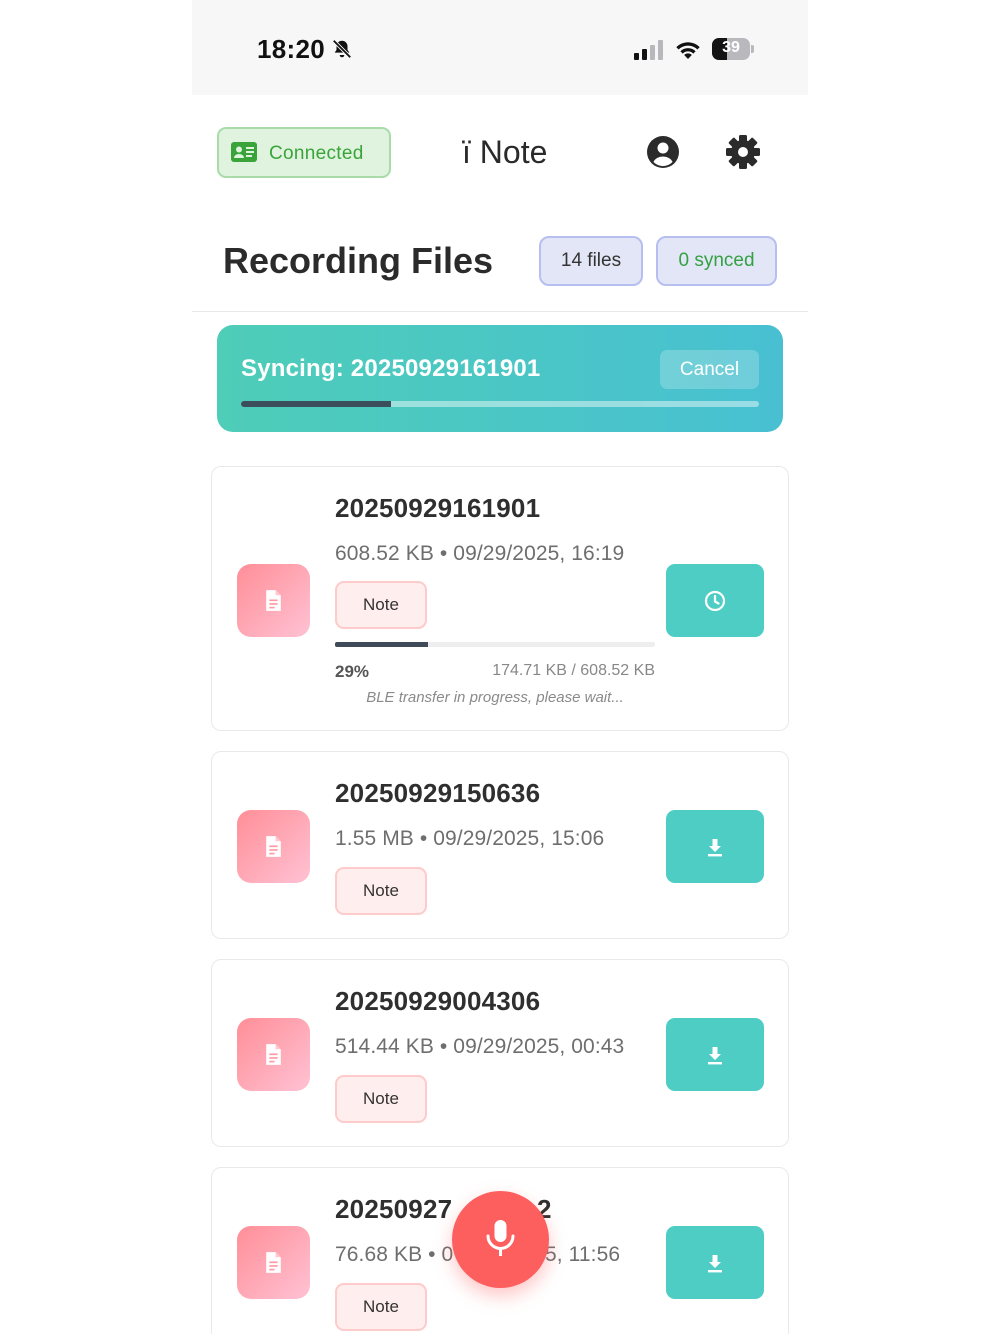 This screenshot has width=1000, height=1334. I want to click on wifi-icon, so click(688, 50).